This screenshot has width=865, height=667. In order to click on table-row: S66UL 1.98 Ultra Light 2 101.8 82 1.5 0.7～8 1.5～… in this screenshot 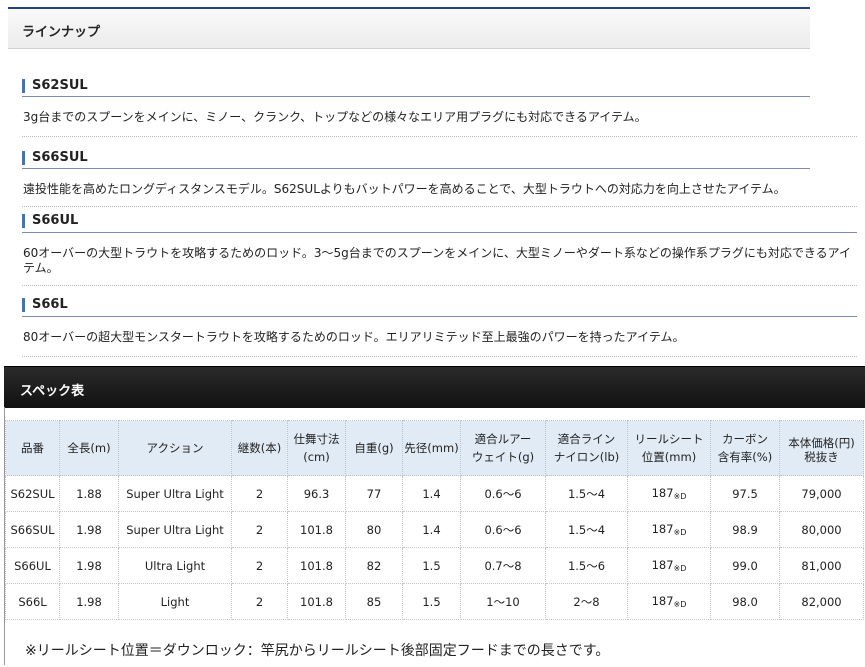, I will do `click(434, 565)`.